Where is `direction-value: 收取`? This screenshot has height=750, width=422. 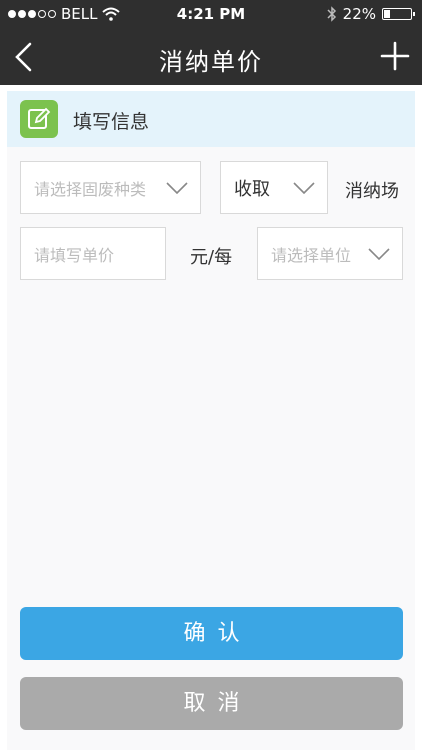
direction-value: 收取 is located at coordinates (252, 189).